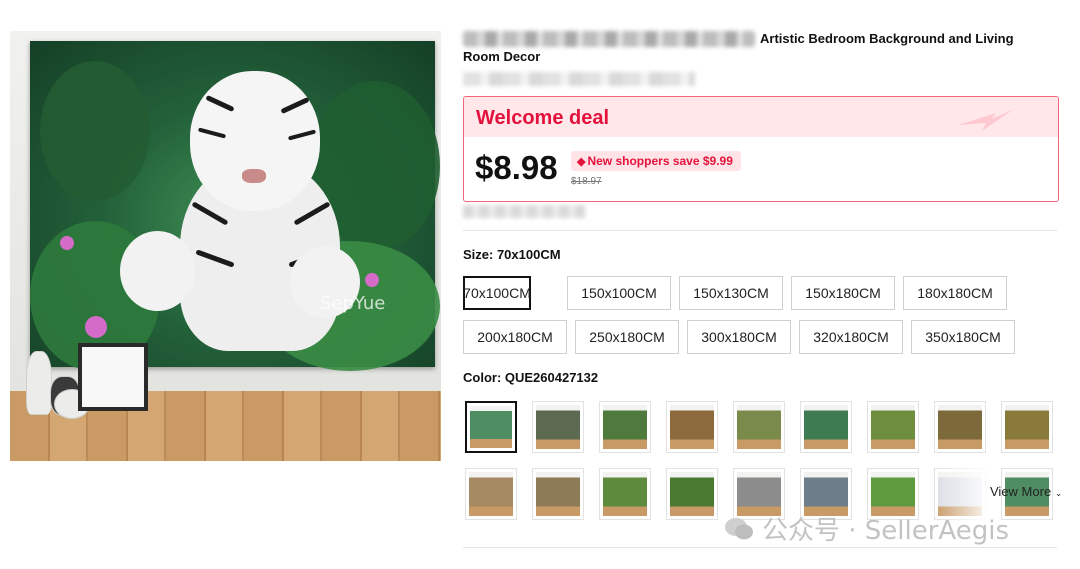 The height and width of the screenshot is (569, 1080). What do you see at coordinates (113, 377) in the screenshot?
I see `picture-frame-decor` at bounding box center [113, 377].